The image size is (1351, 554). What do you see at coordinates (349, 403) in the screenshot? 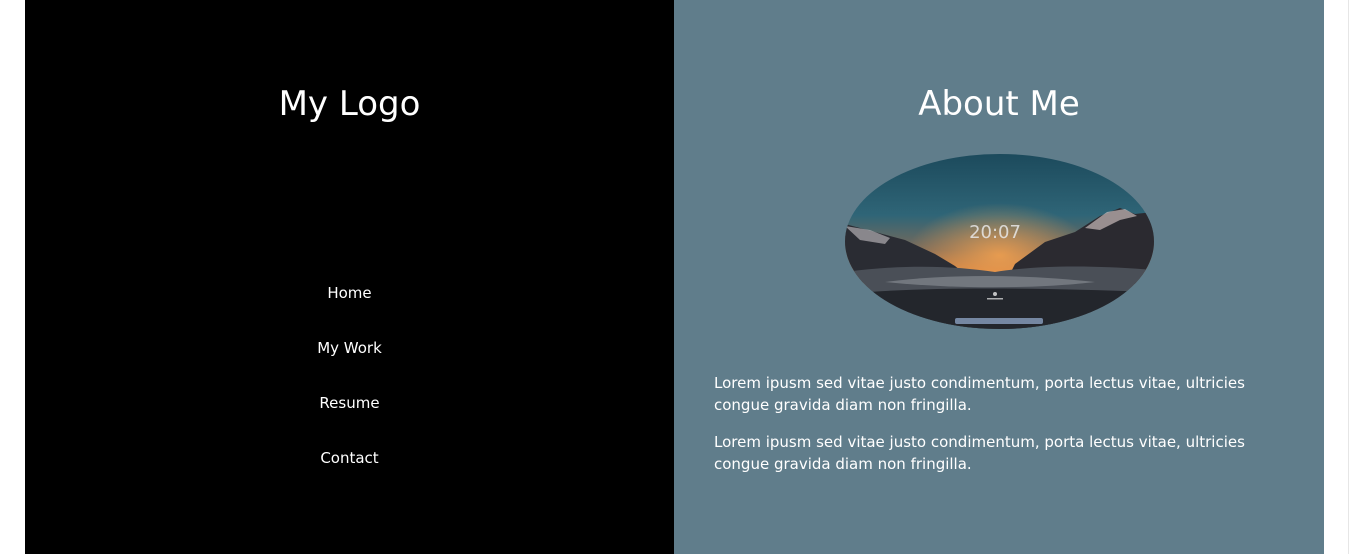
I see `nav-link-resume: Resume` at bounding box center [349, 403].